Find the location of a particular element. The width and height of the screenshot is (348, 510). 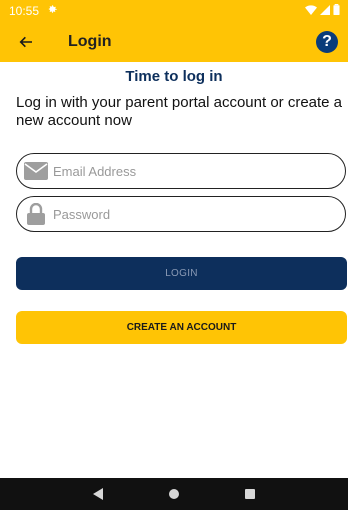

app-bar: Login ? is located at coordinates (174, 42).